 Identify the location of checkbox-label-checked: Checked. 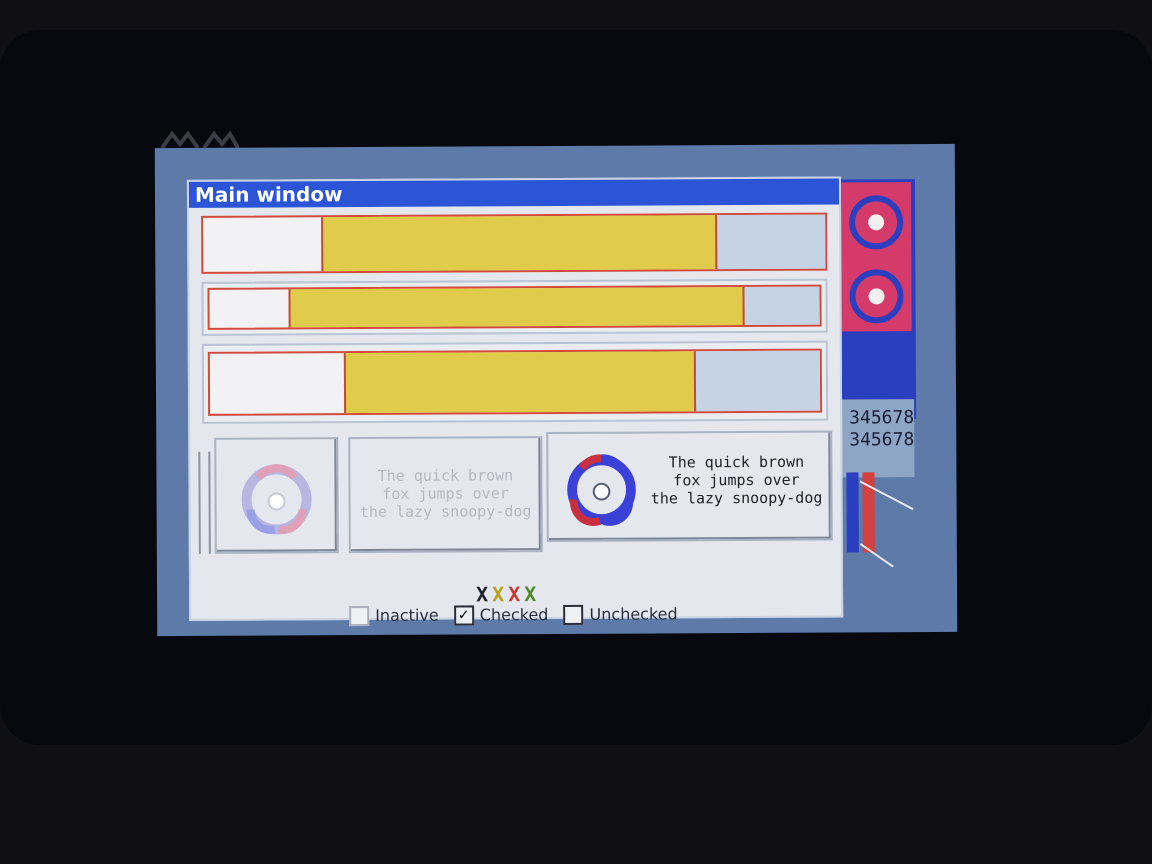
(514, 615).